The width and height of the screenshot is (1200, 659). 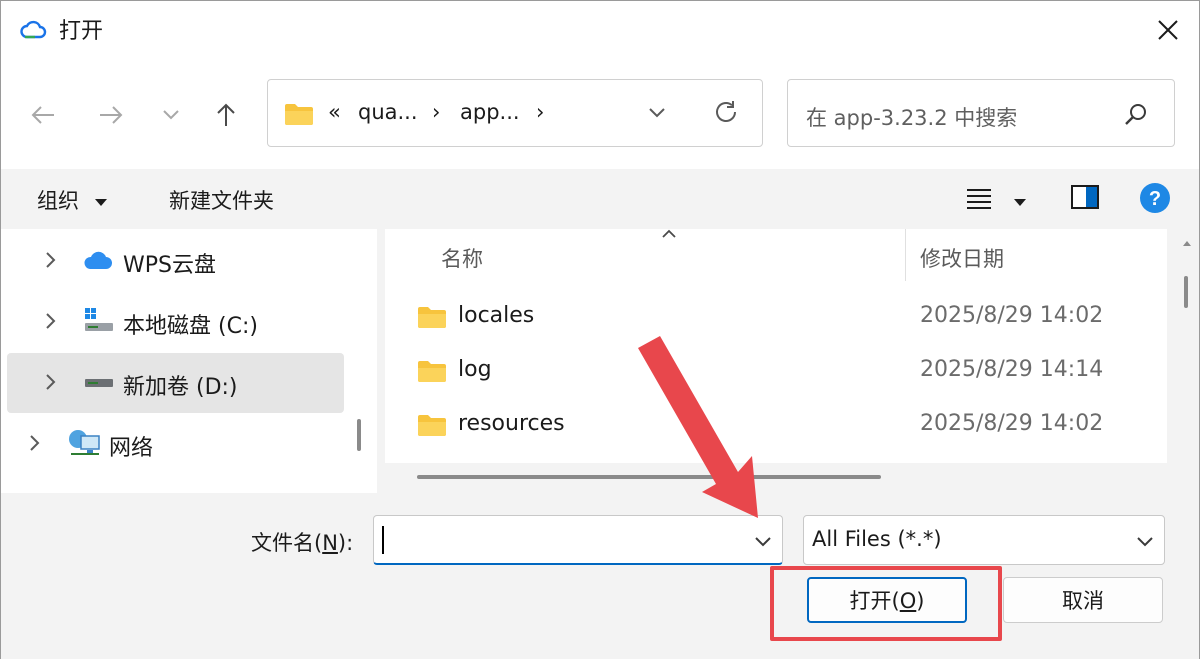 What do you see at coordinates (669, 233) in the screenshot?
I see `sort-ascending-icon` at bounding box center [669, 233].